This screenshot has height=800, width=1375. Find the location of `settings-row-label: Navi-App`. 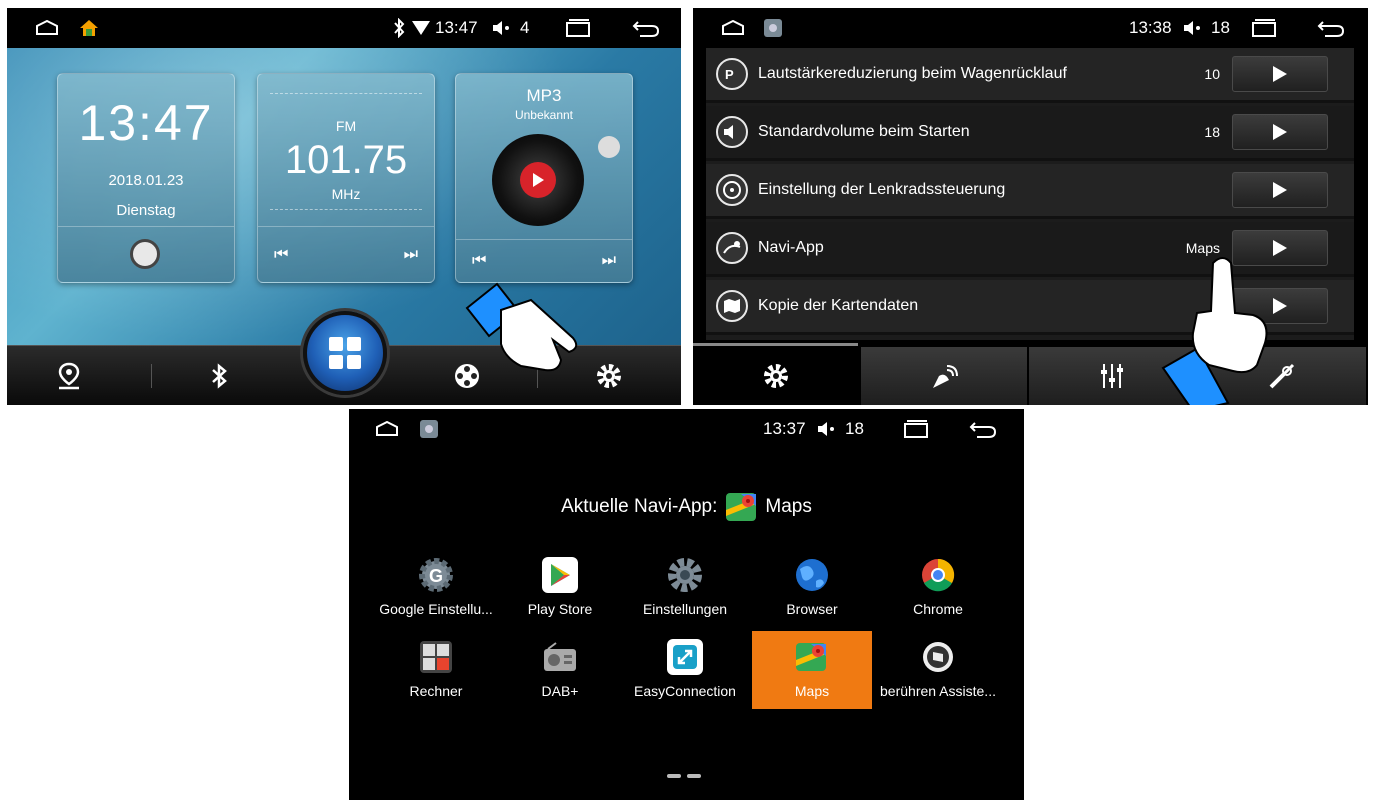

settings-row-label: Navi-App is located at coordinates (791, 247).